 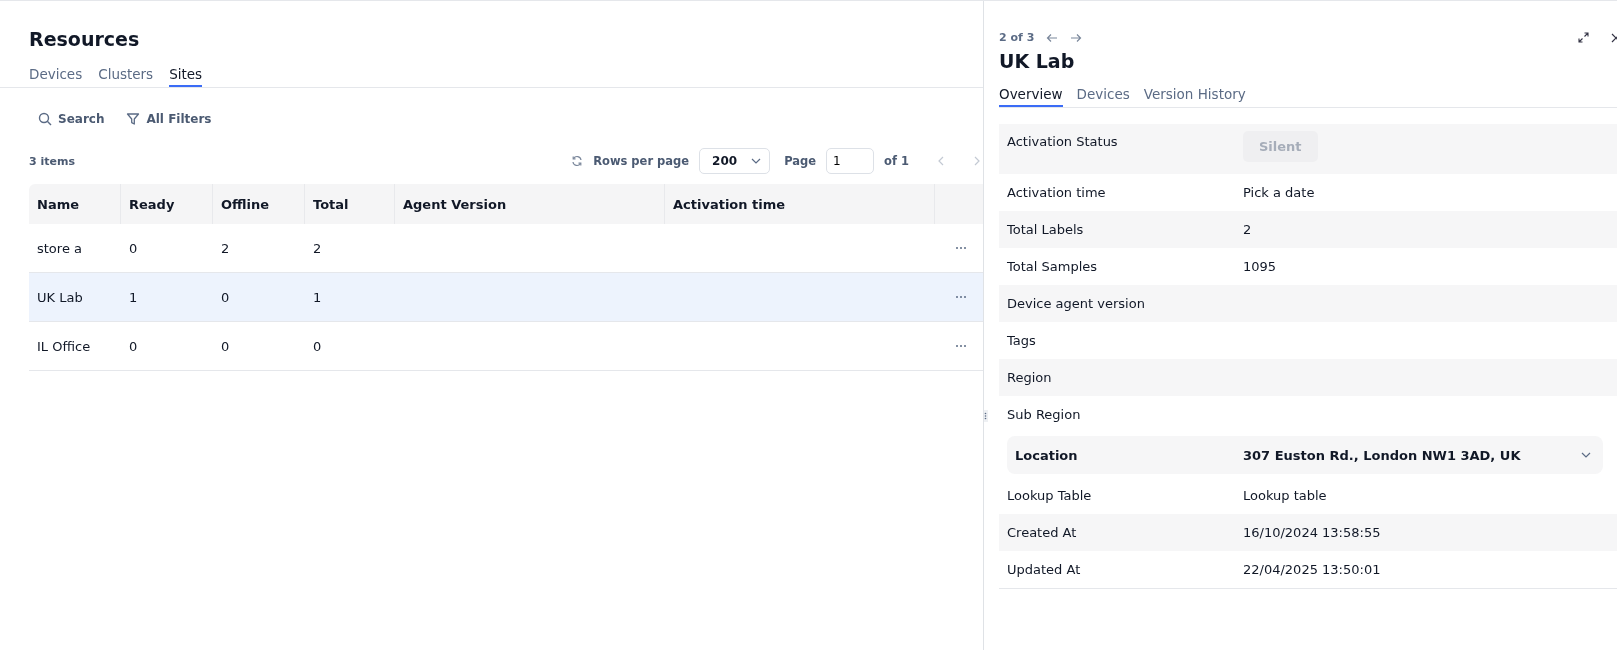 I want to click on table-cell: UK Lab, so click(x=60, y=297).